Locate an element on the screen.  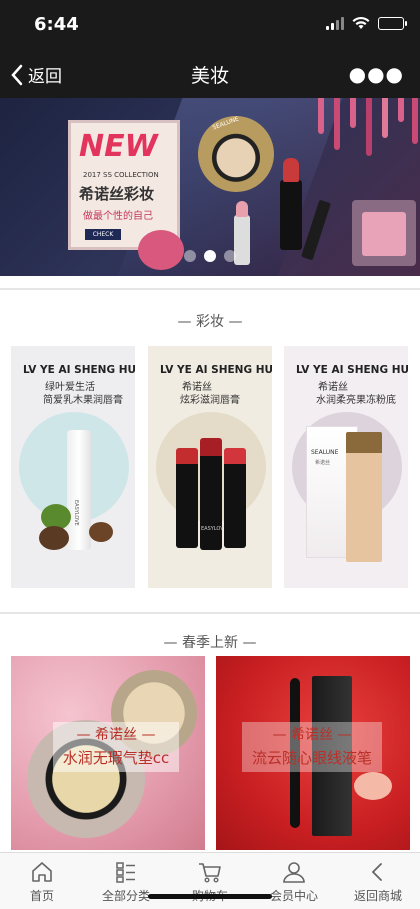
lipstick-image: EASYLOVE is located at coordinates (213, 494).